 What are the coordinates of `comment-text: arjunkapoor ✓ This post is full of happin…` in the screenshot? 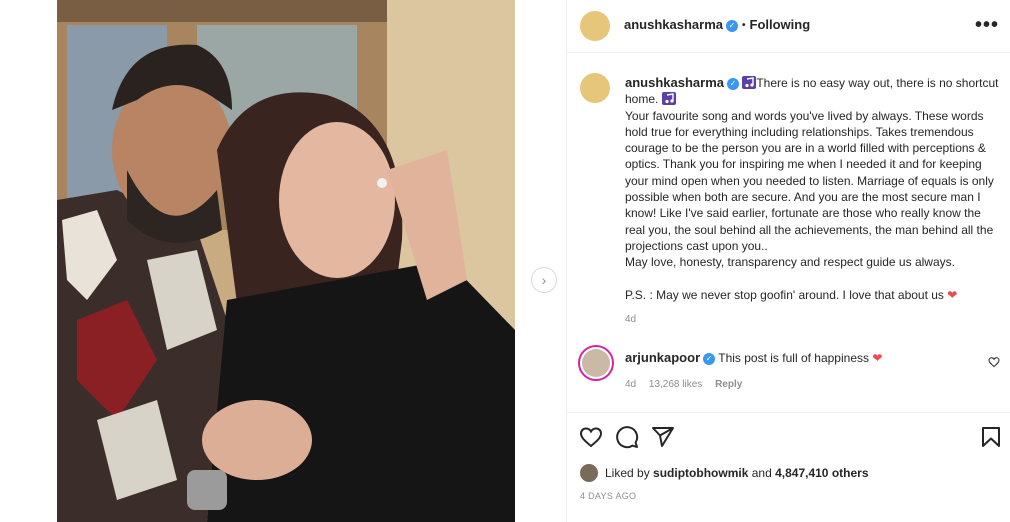 It's located at (753, 357).